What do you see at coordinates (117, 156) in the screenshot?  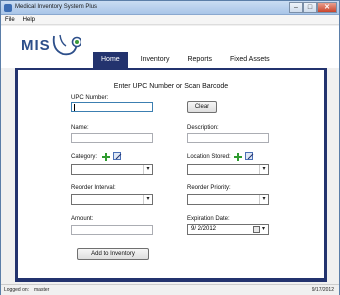 I see `edit-category-icon` at bounding box center [117, 156].